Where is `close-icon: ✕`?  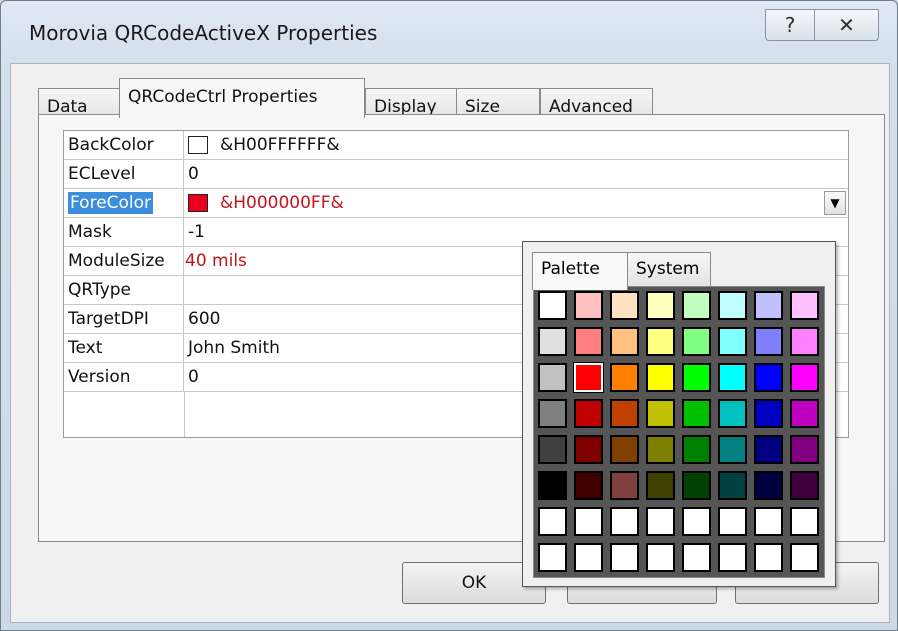 close-icon: ✕ is located at coordinates (846, 25).